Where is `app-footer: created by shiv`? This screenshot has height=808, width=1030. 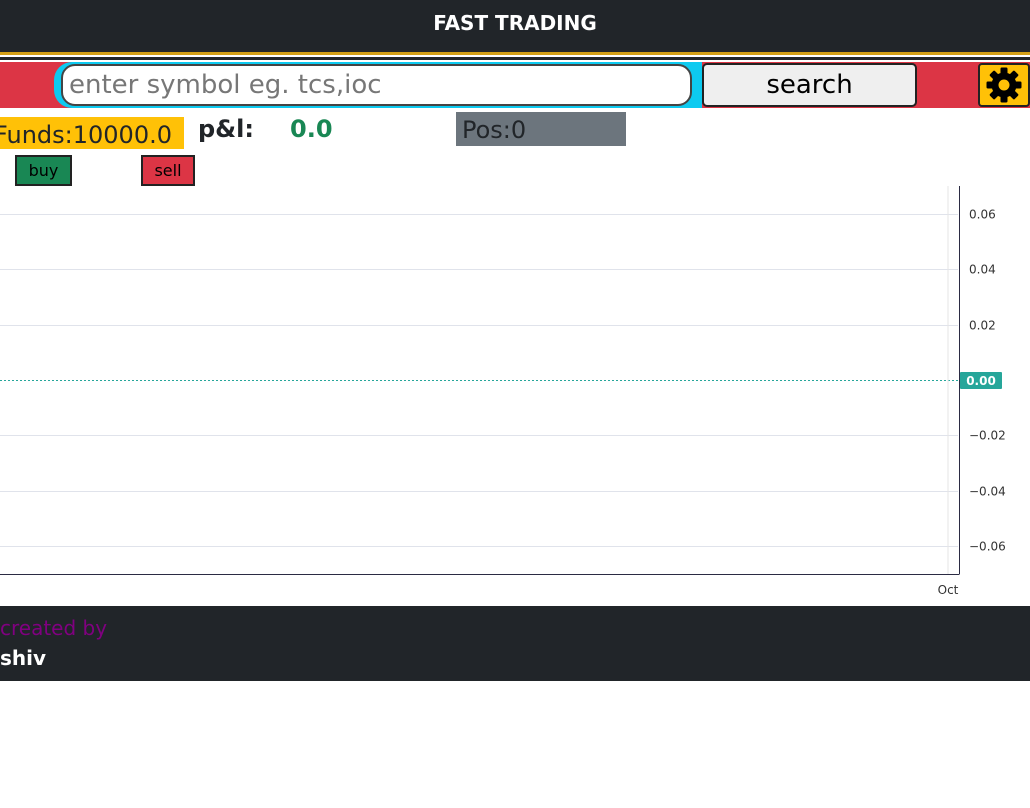
app-footer: created by shiv is located at coordinates (515, 643).